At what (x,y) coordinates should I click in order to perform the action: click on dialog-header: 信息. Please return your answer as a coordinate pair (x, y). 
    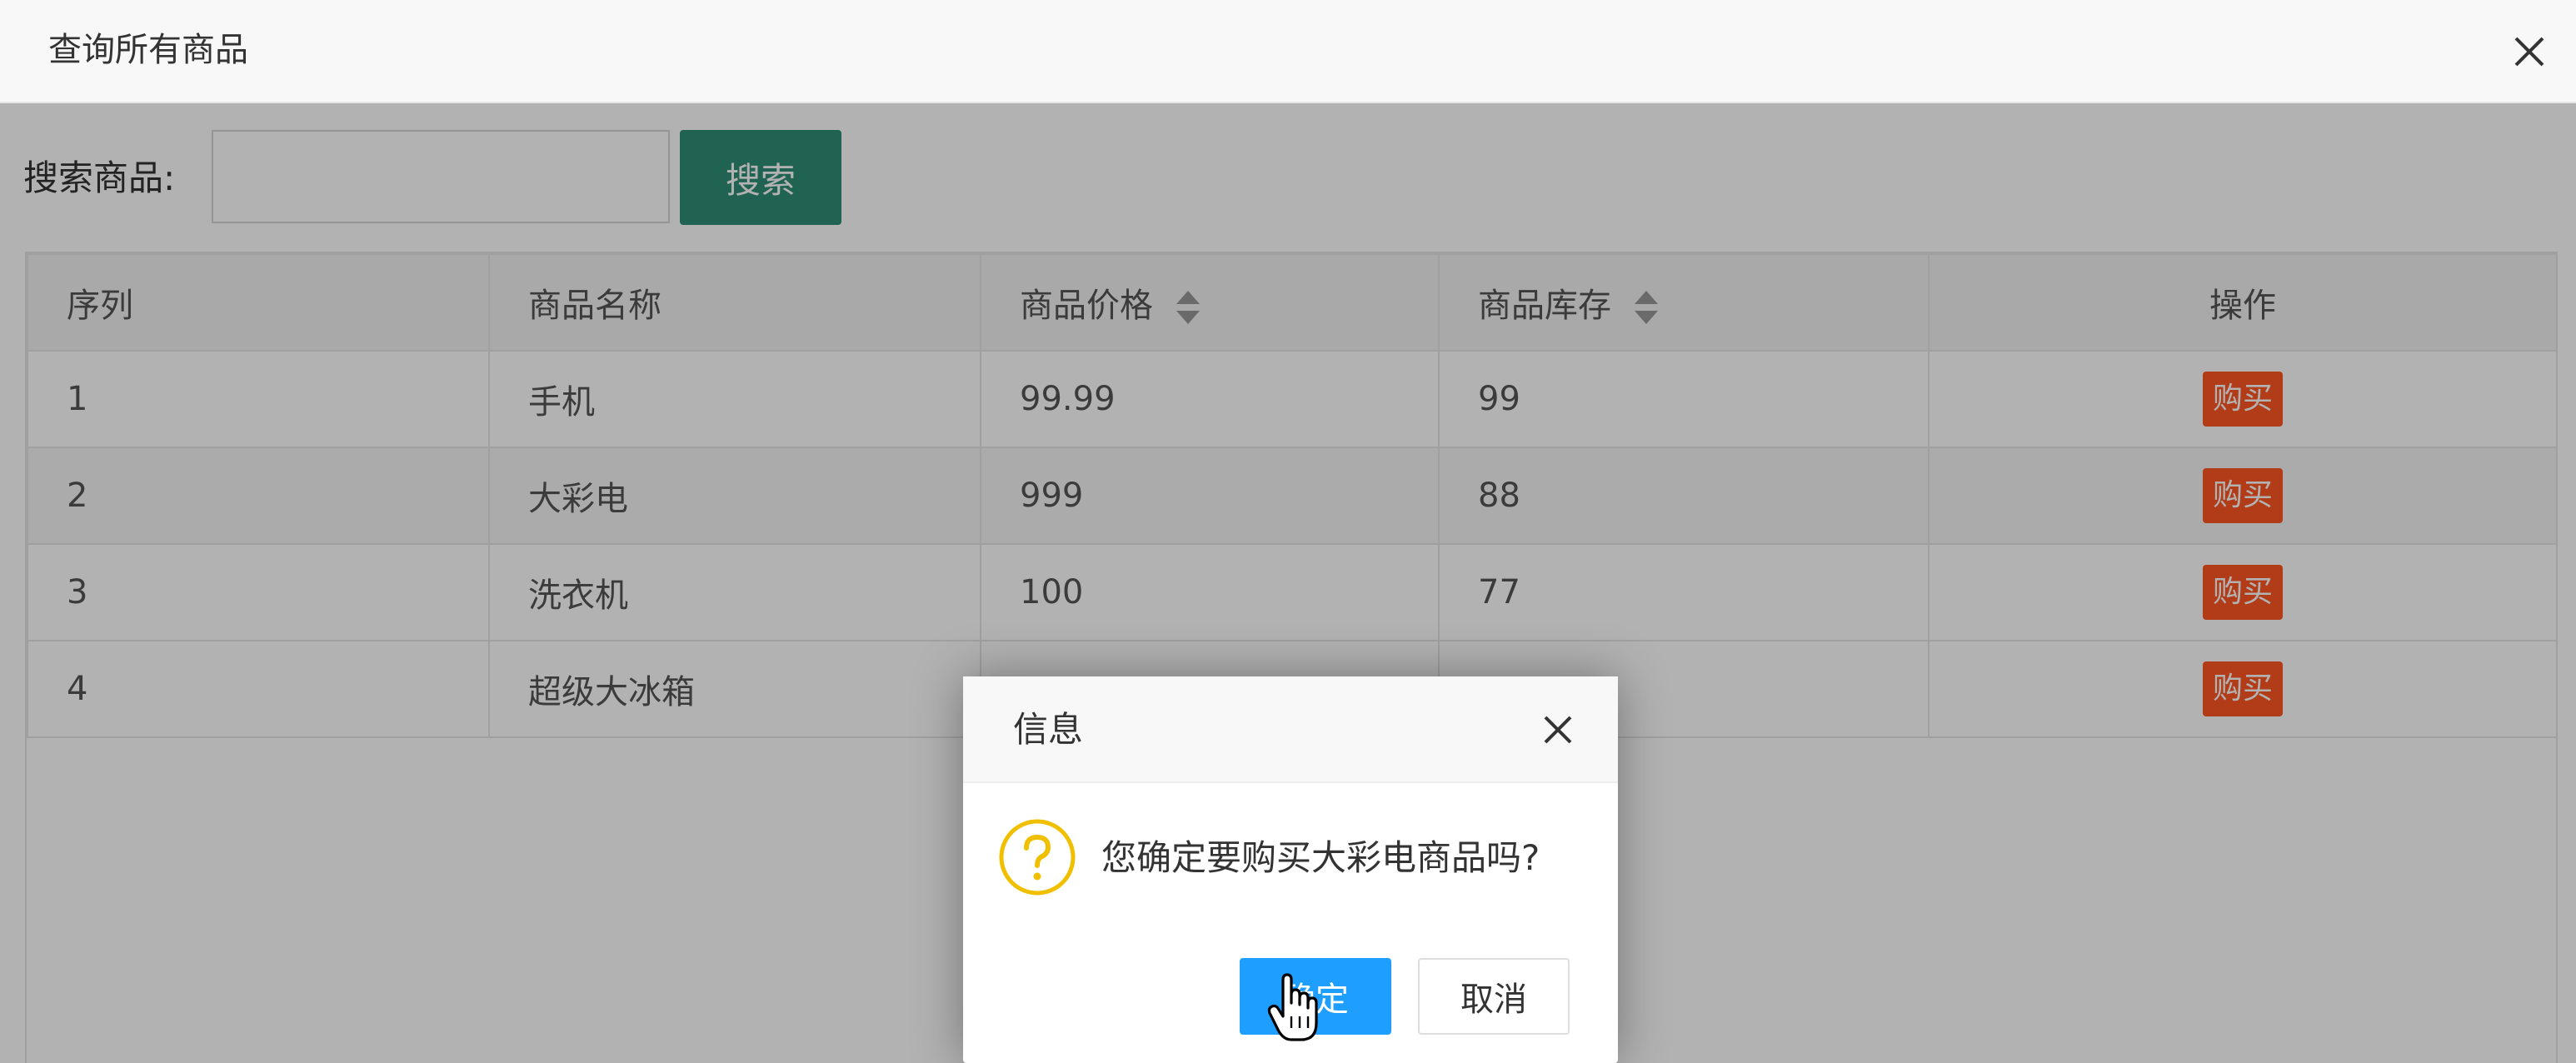
    Looking at the image, I should click on (1290, 730).